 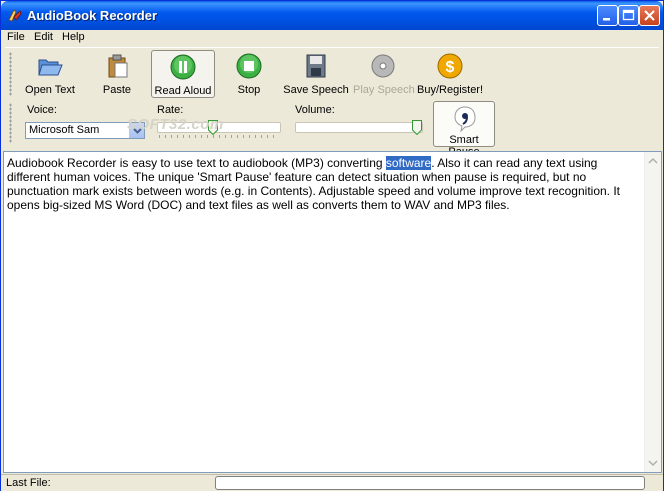 I want to click on dollar-coin-icon: $, so click(x=450, y=66).